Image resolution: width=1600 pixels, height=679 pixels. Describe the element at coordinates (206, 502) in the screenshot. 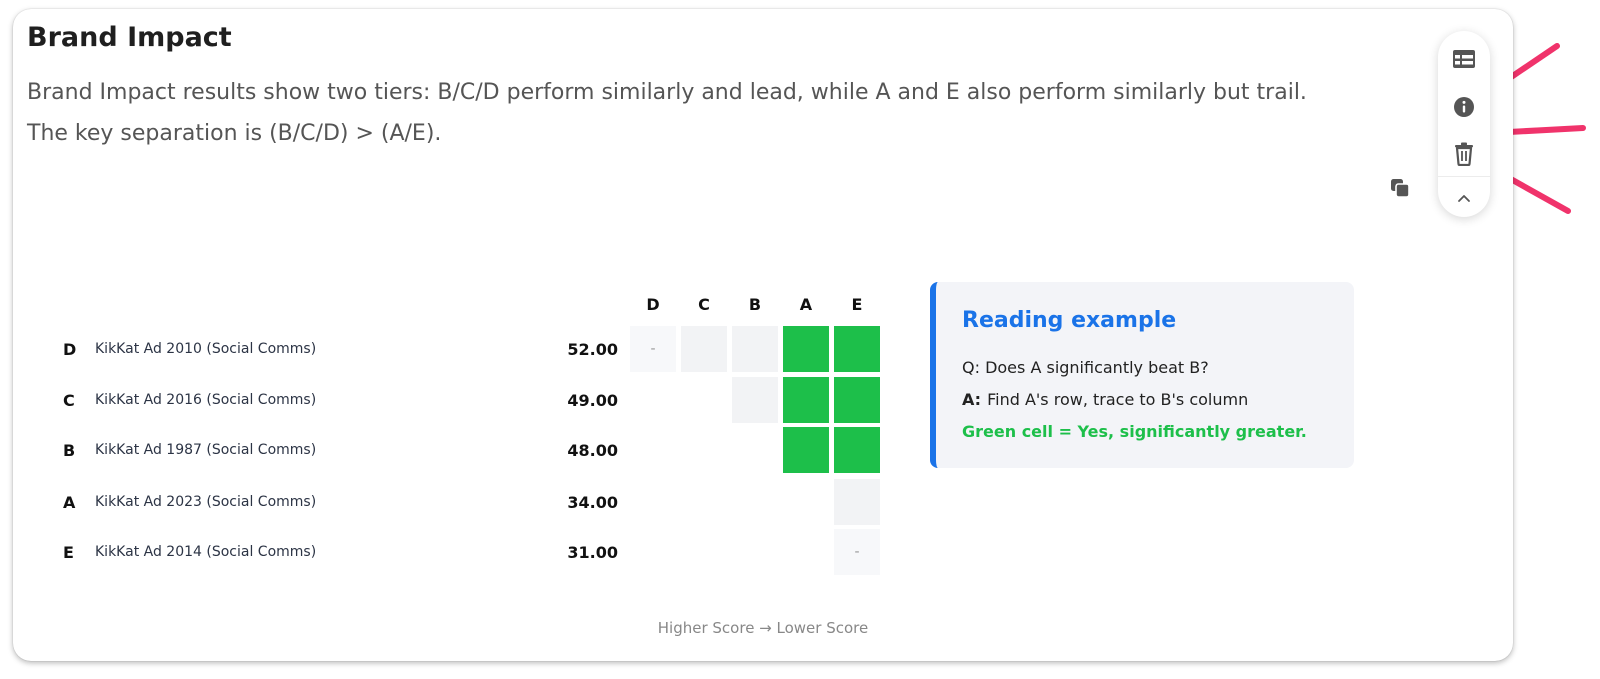

I see `row-name-a: KikKat Ad 2023 (Social Comms)` at that location.